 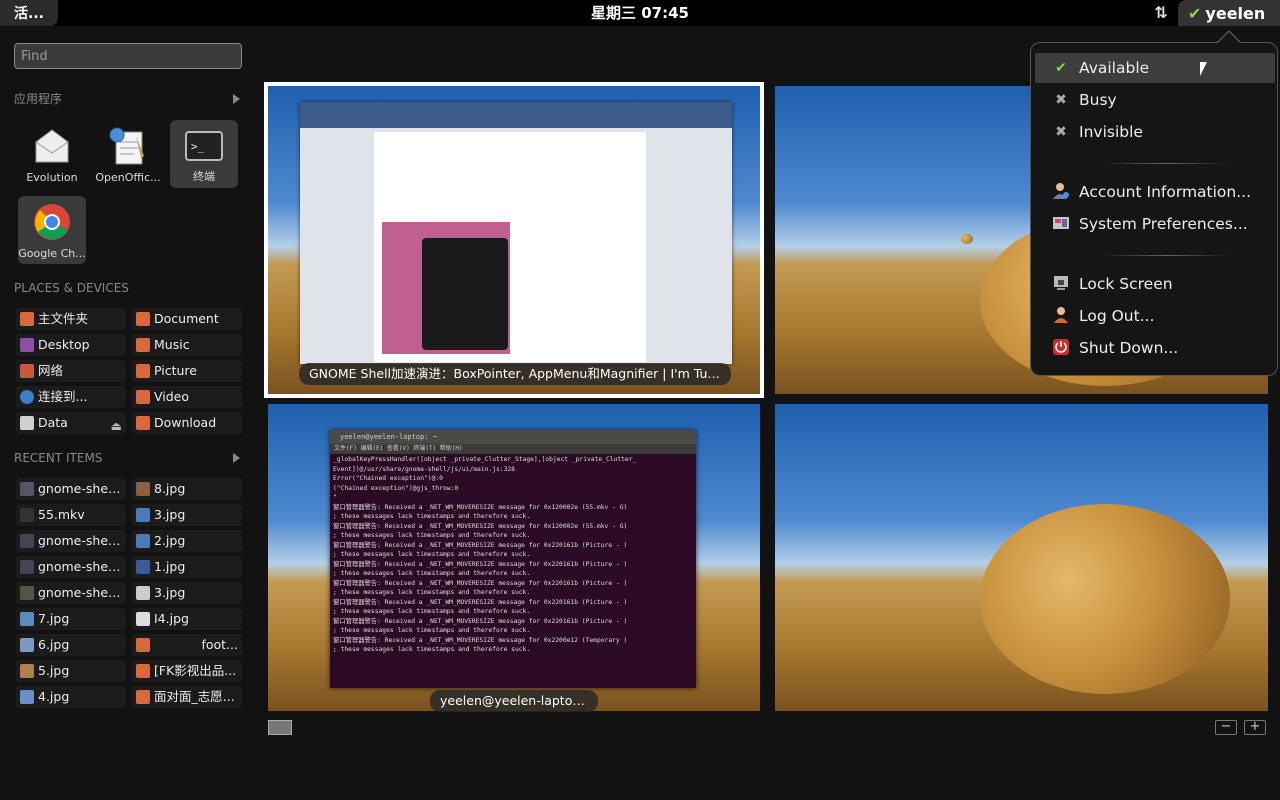 I want to click on recent-item: 6.jpg, so click(x=71, y=645).